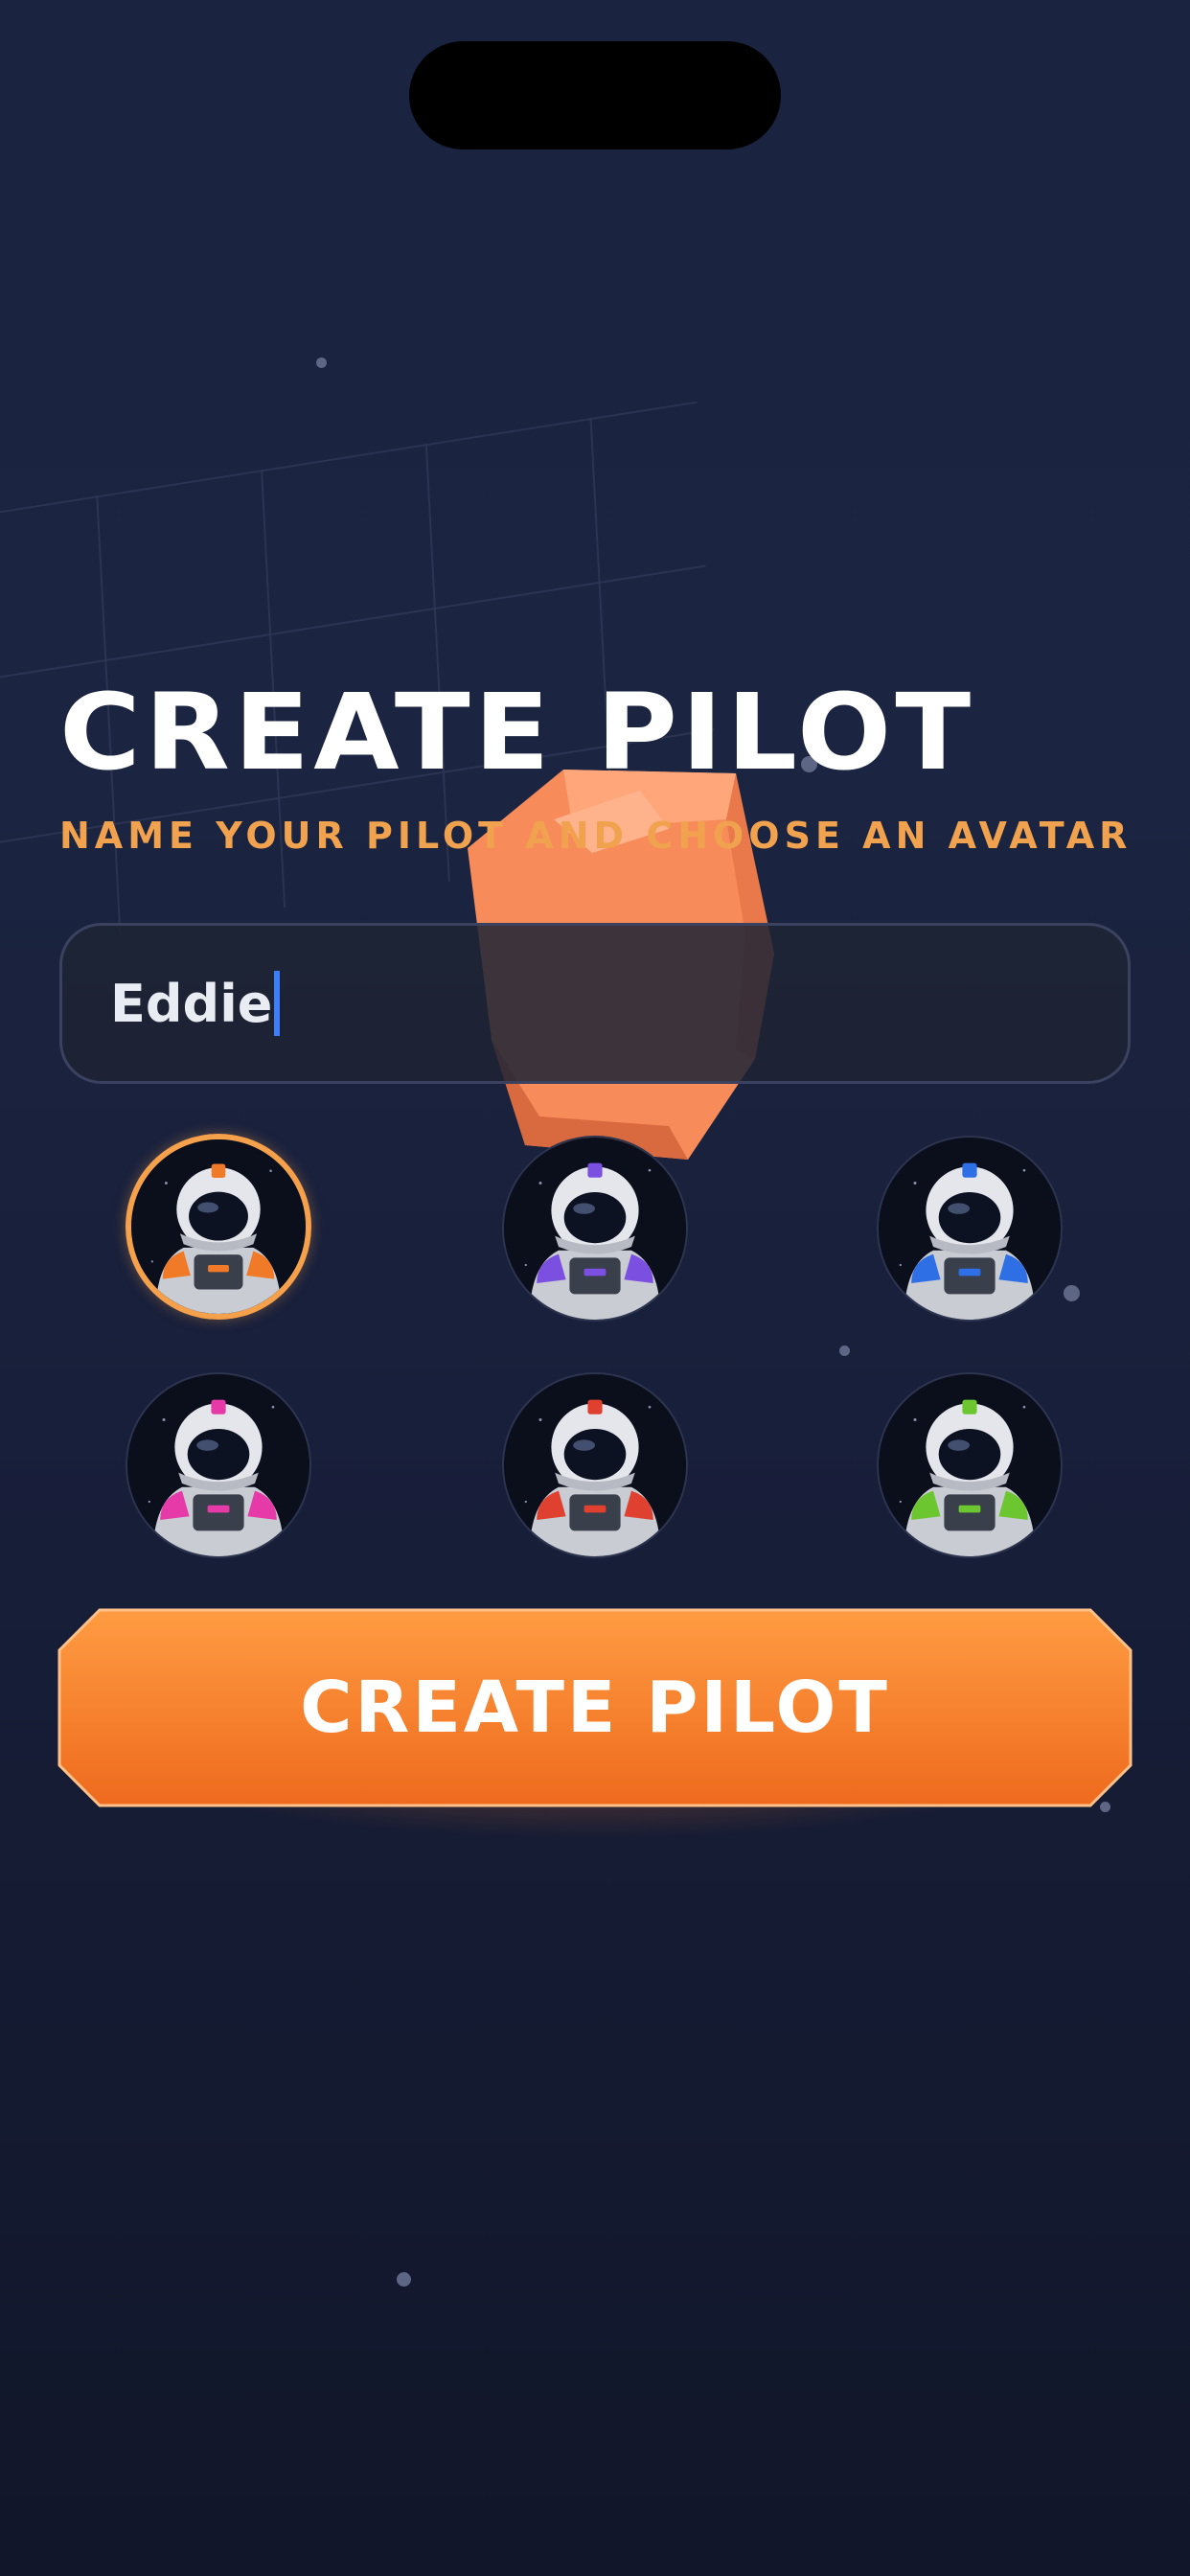  I want to click on create-pilot-button: CREATE PILOT, so click(595, 1707).